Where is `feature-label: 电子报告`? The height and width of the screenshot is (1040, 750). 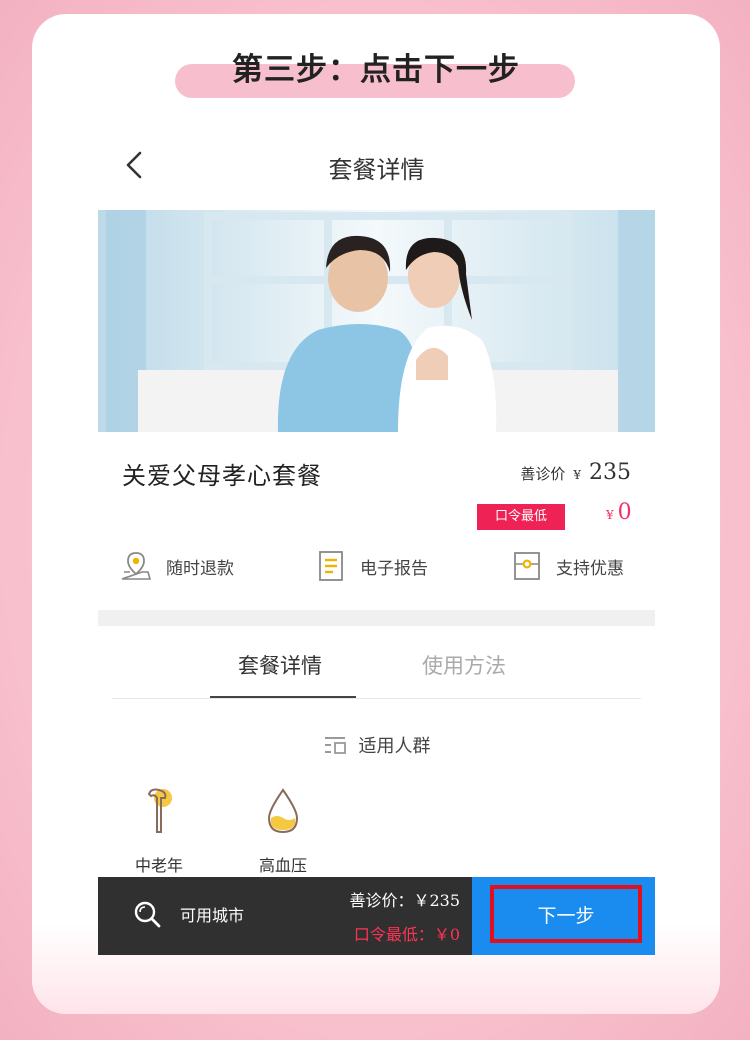 feature-label: 电子报告 is located at coordinates (394, 568).